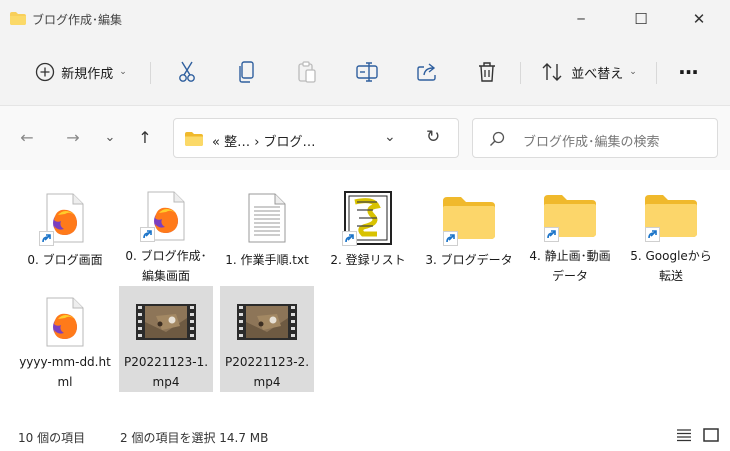  Describe the element at coordinates (497, 138) in the screenshot. I see `search-icon` at that location.